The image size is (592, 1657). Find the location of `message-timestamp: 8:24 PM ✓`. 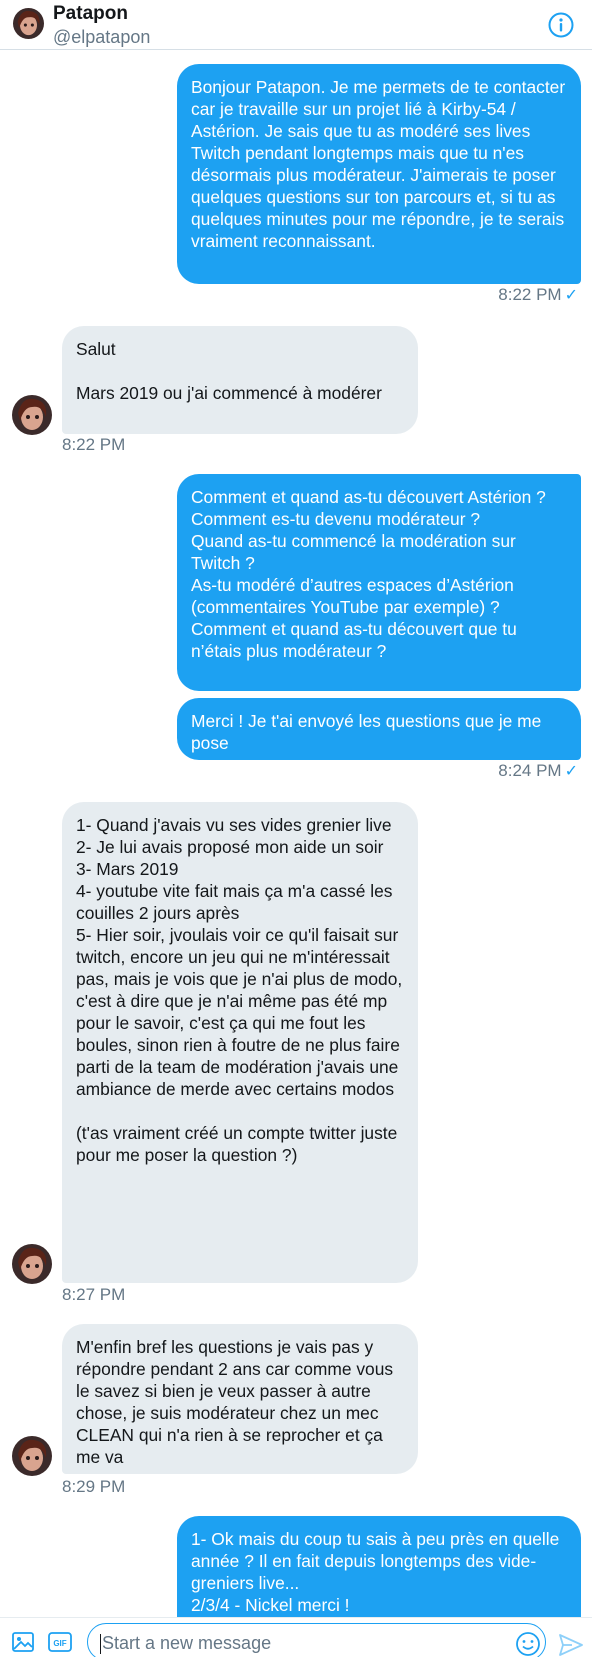

message-timestamp: 8:24 PM ✓ is located at coordinates (538, 770).